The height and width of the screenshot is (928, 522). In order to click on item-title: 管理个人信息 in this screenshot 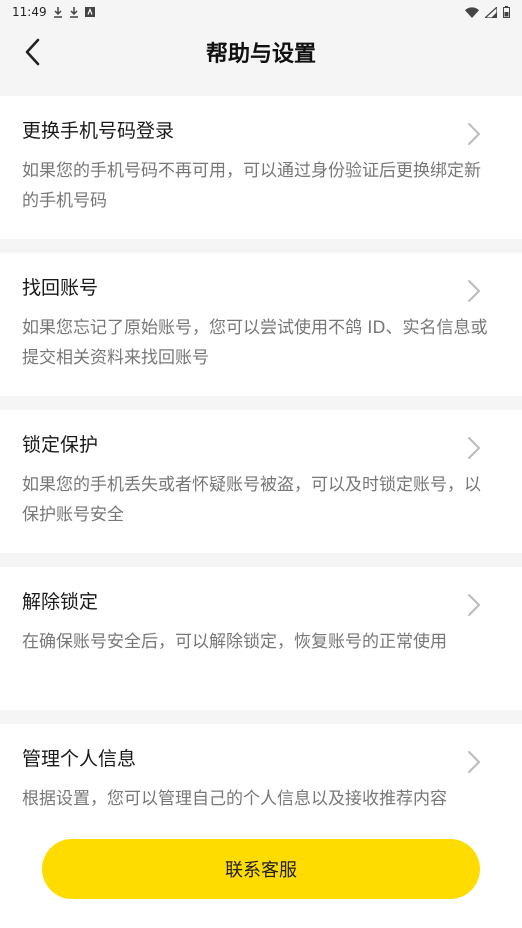, I will do `click(79, 759)`.